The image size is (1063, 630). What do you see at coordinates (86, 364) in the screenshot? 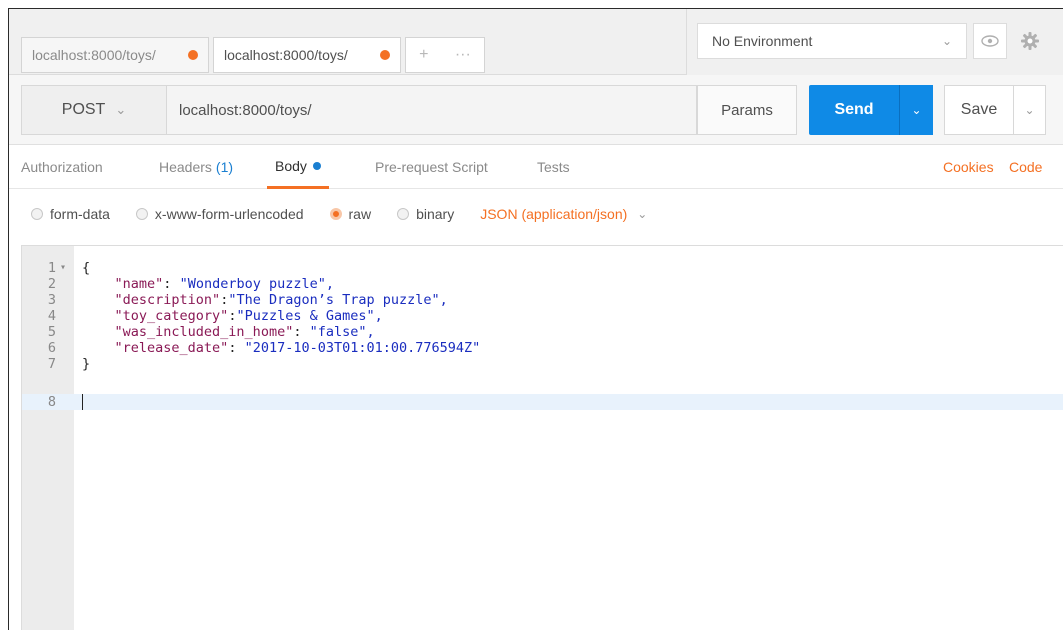
I see `code-text: }` at bounding box center [86, 364].